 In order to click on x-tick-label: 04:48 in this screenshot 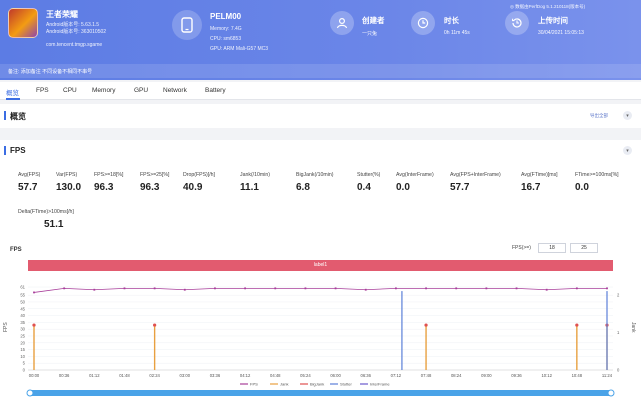, I will do `click(275, 375)`.